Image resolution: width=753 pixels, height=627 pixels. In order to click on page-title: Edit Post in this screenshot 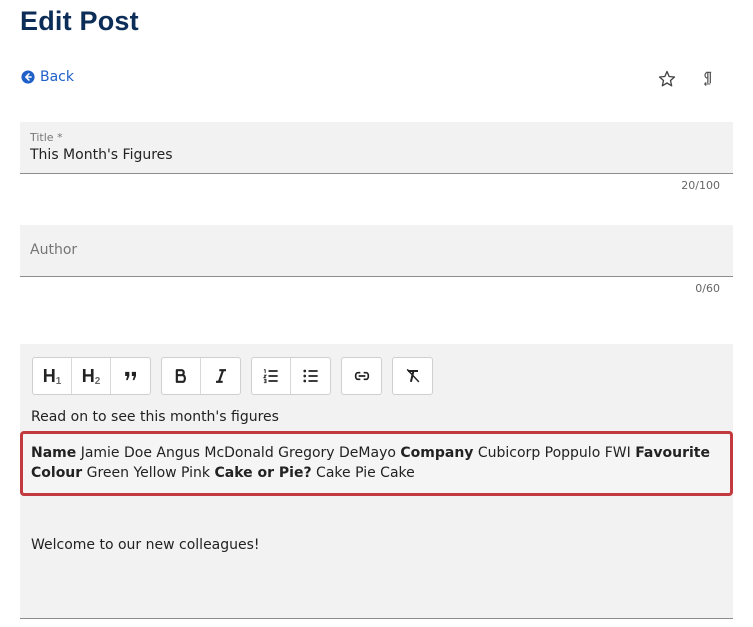, I will do `click(79, 21)`.